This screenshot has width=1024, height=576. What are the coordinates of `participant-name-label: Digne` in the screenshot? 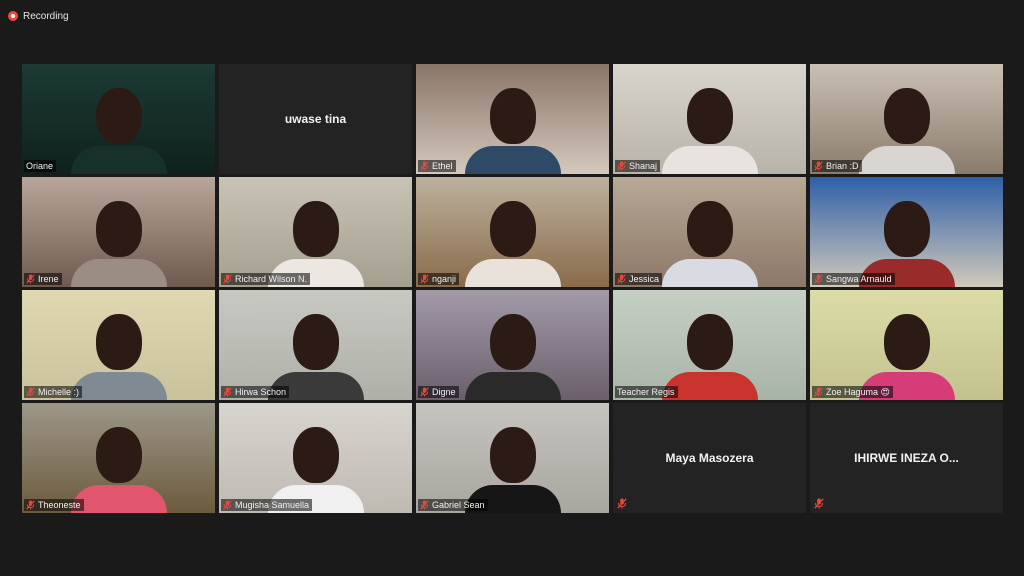 It's located at (438, 392).